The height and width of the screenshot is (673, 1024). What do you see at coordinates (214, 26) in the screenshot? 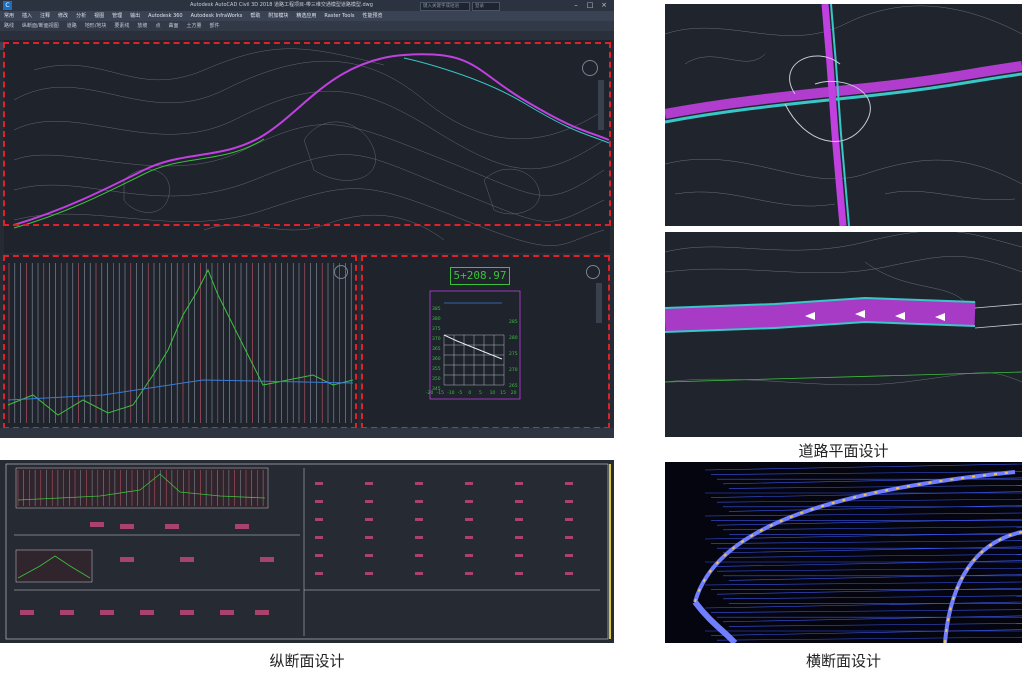
I see `ribbon-tool: 部件` at bounding box center [214, 26].